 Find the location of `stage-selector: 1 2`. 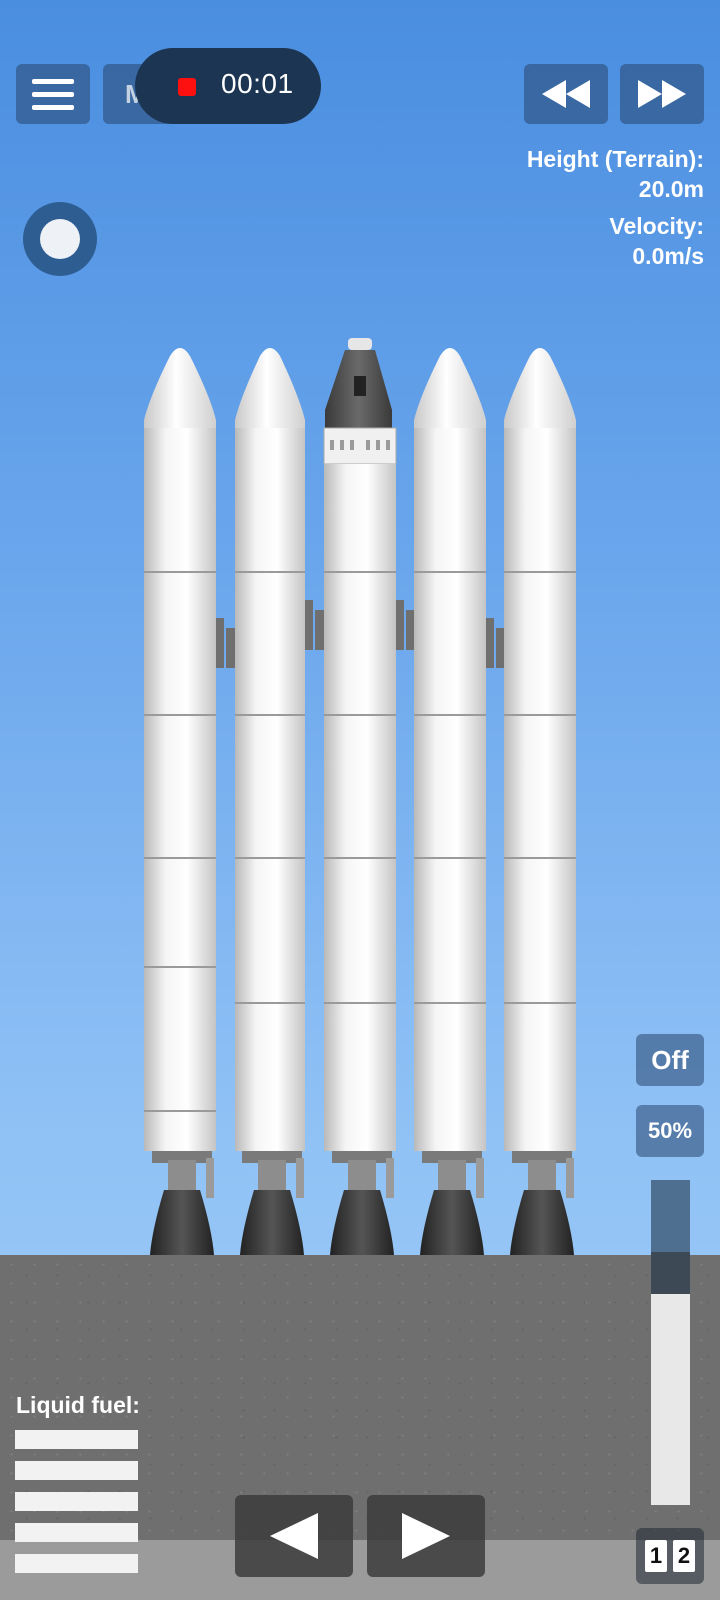

stage-selector: 1 2 is located at coordinates (670, 1556).